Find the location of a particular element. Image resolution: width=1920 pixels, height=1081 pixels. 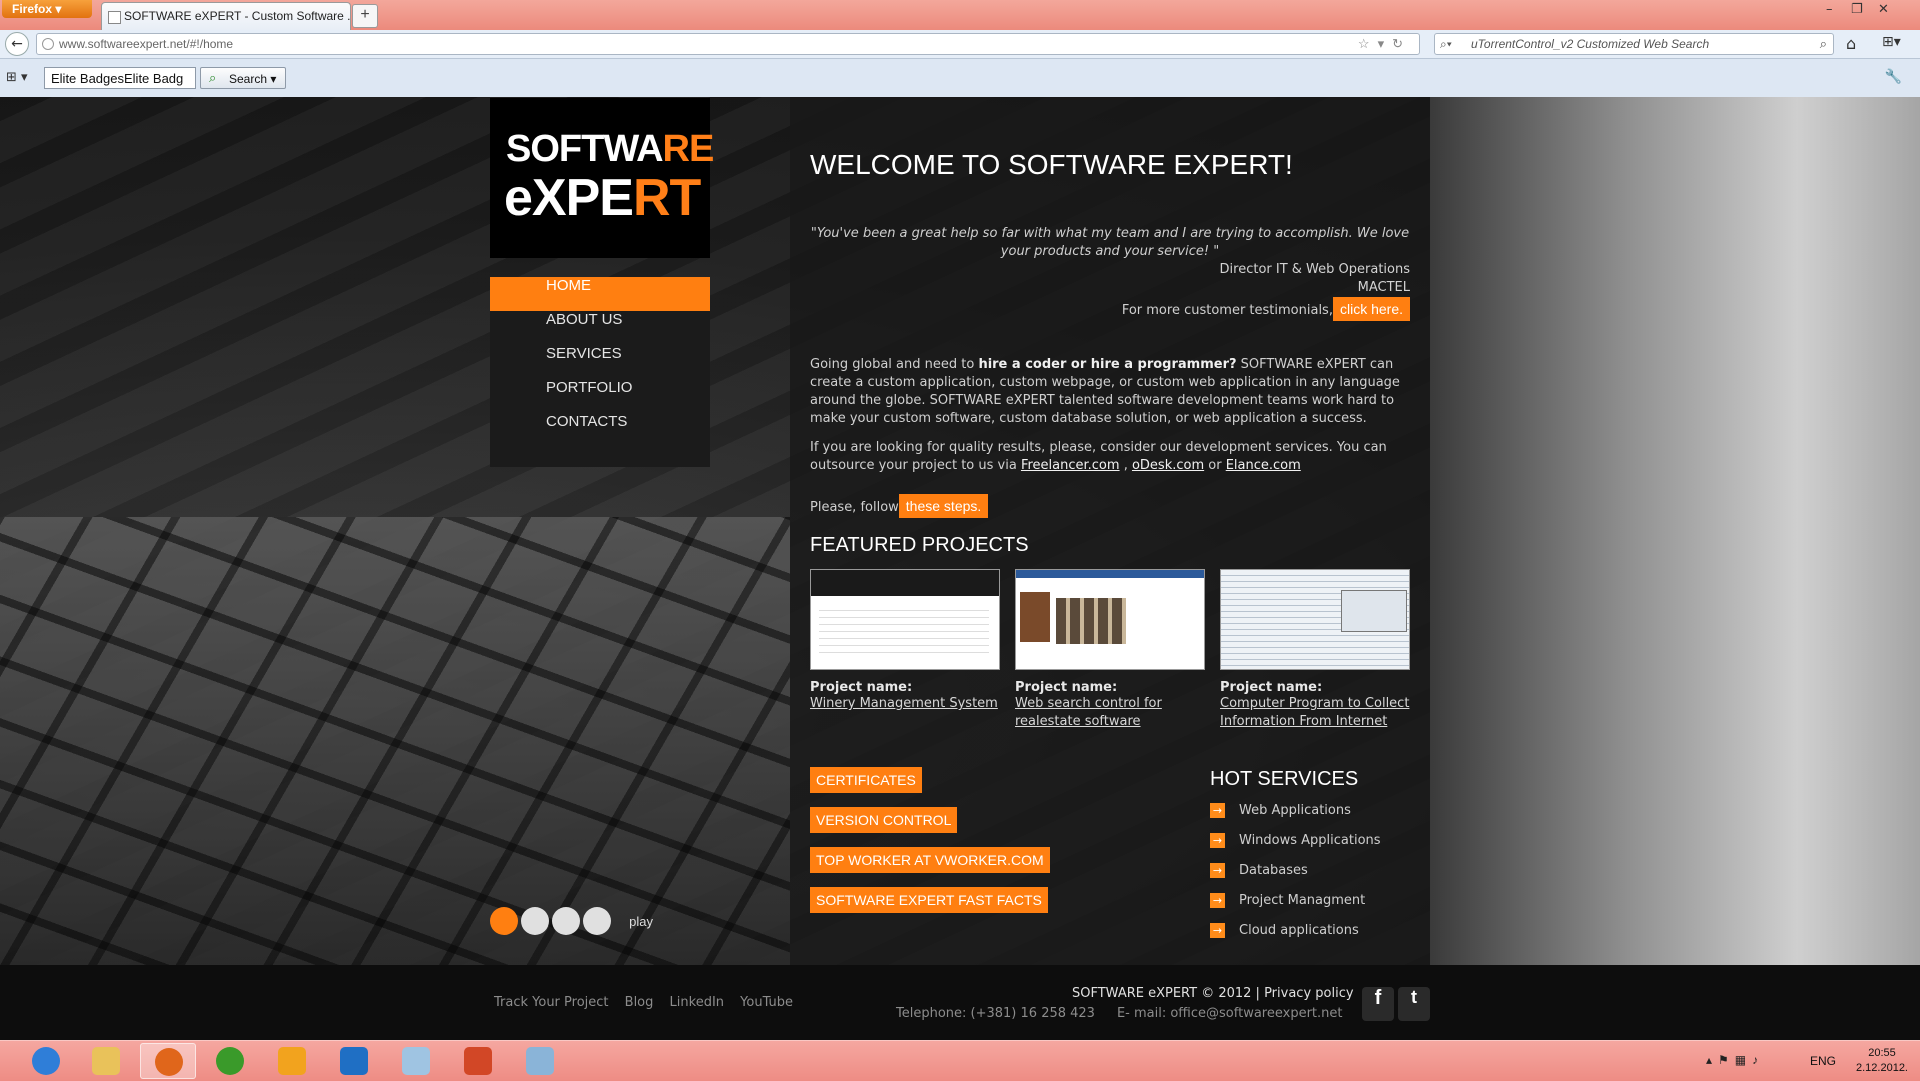

project-link-line-2: Information From Internet is located at coordinates (1304, 721).